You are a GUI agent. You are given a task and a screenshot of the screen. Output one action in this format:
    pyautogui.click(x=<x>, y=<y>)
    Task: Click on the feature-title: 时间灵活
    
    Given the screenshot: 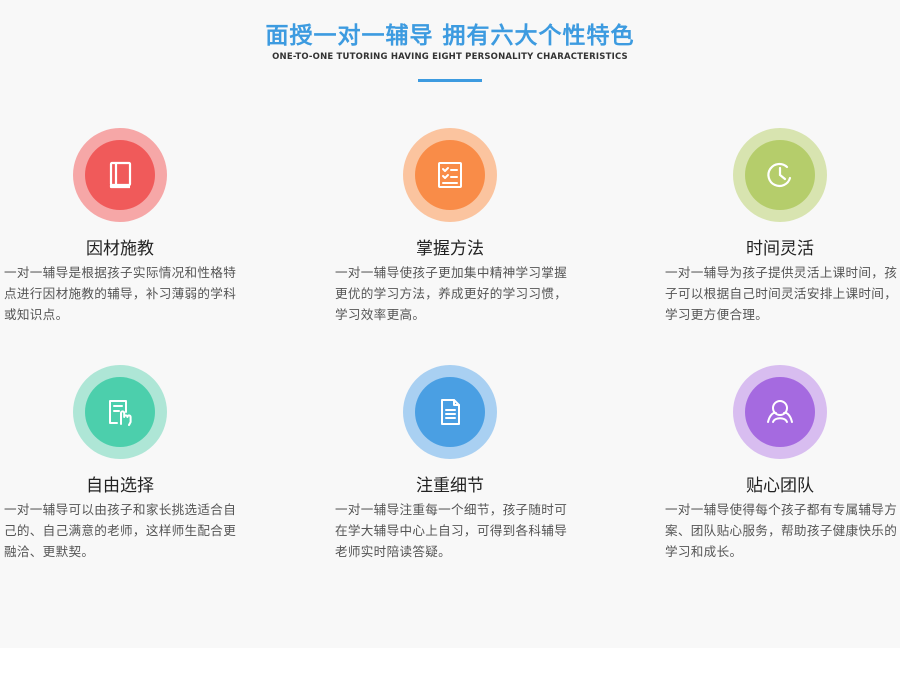 What is the action you would take?
    pyautogui.click(x=780, y=249)
    